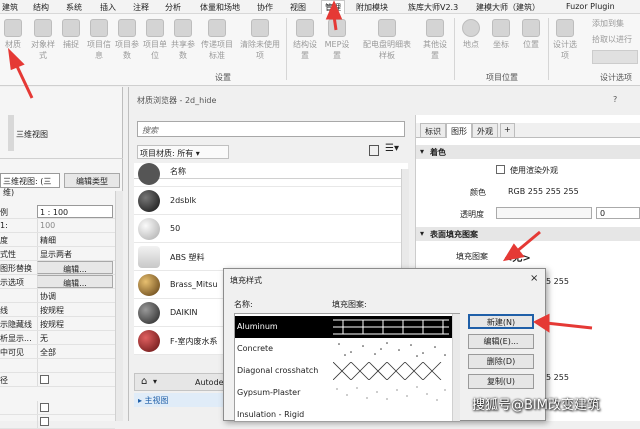  I want to click on use-render-appearance-checkbox, so click(500, 169).